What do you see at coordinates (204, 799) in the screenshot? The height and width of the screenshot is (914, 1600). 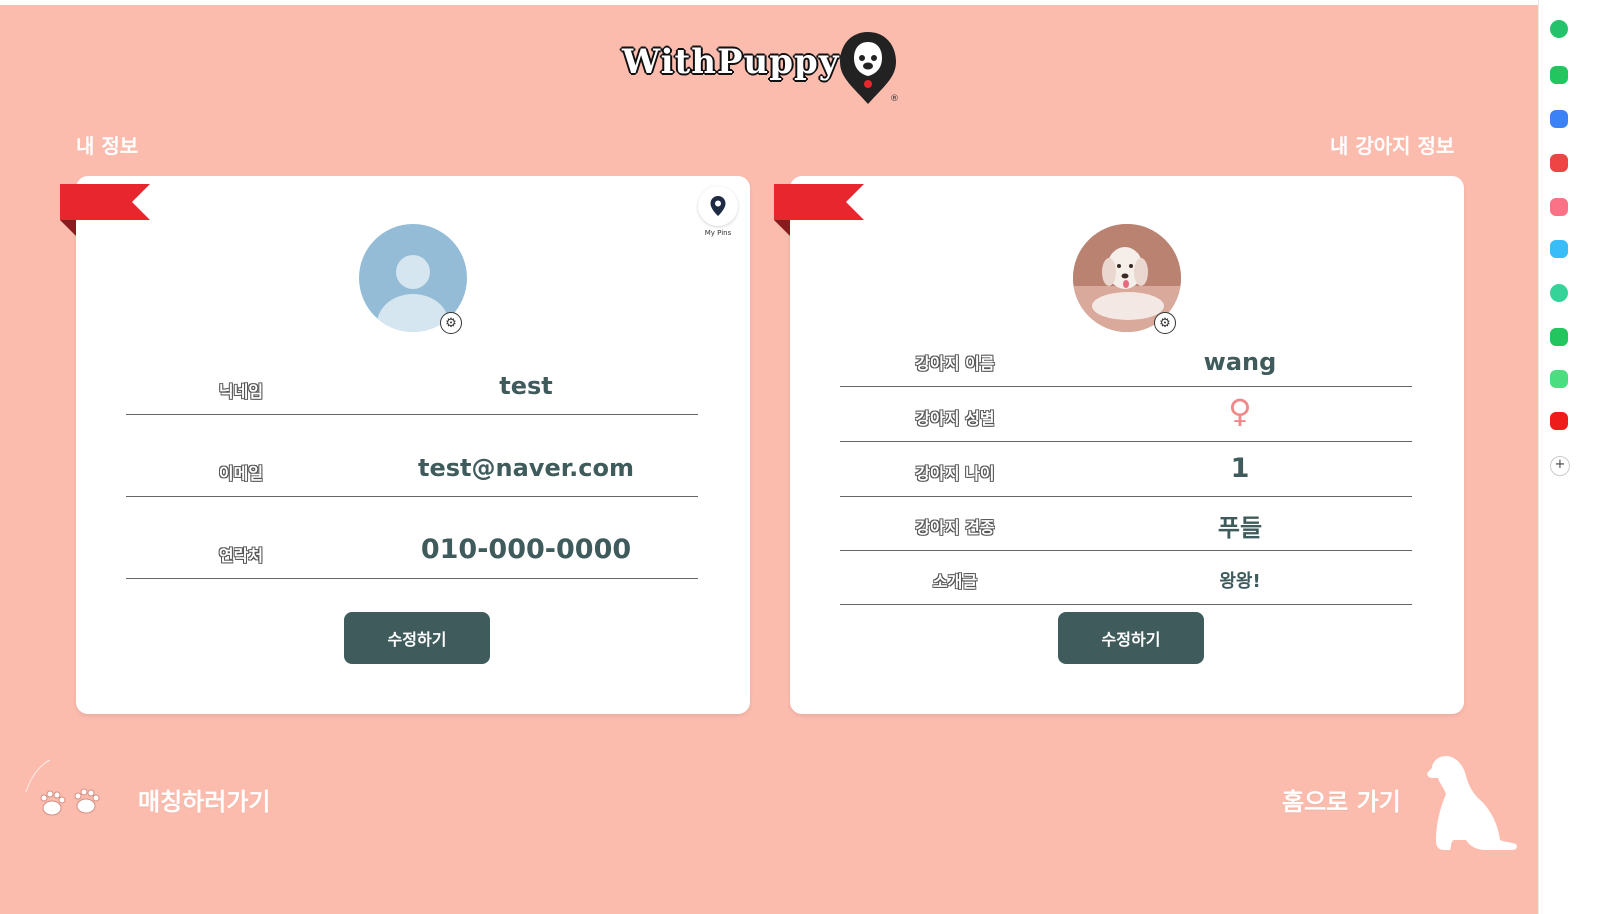 I see `matching-link: 매칭하러가기` at bounding box center [204, 799].